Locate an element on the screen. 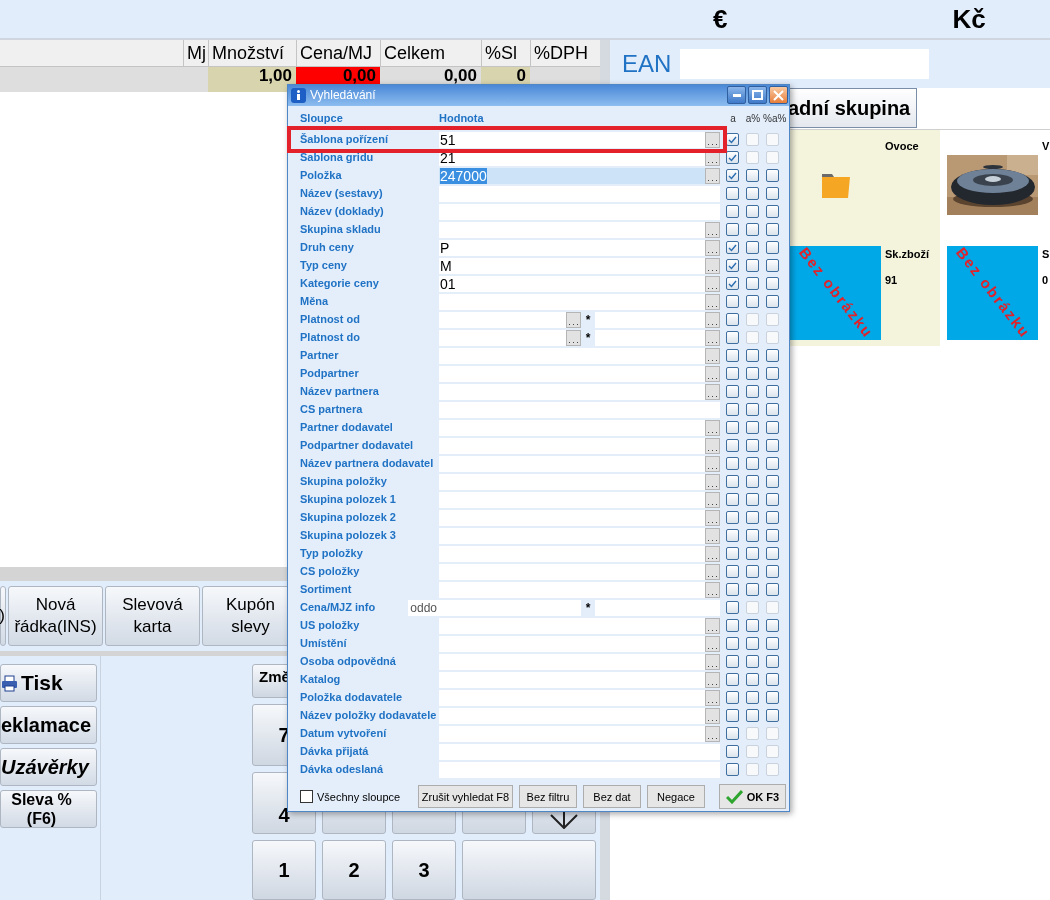 The height and width of the screenshot is (900, 1050). side-button: Uzávěrky is located at coordinates (48, 767).